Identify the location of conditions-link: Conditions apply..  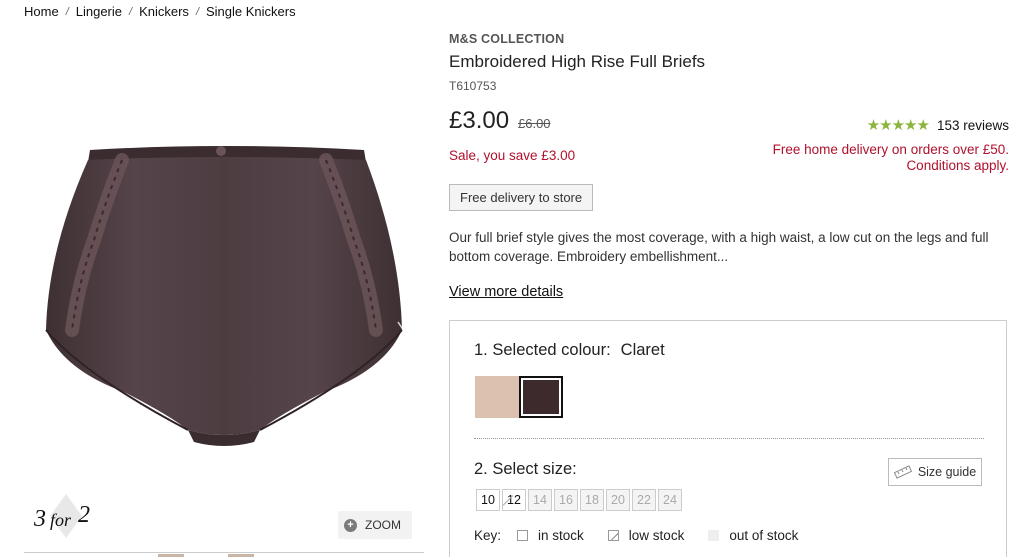
(891, 166).